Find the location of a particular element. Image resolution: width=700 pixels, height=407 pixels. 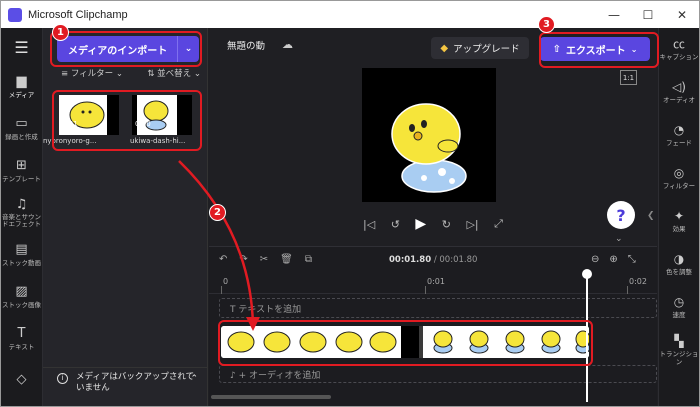

step-badge: 2 is located at coordinates (217, 212).